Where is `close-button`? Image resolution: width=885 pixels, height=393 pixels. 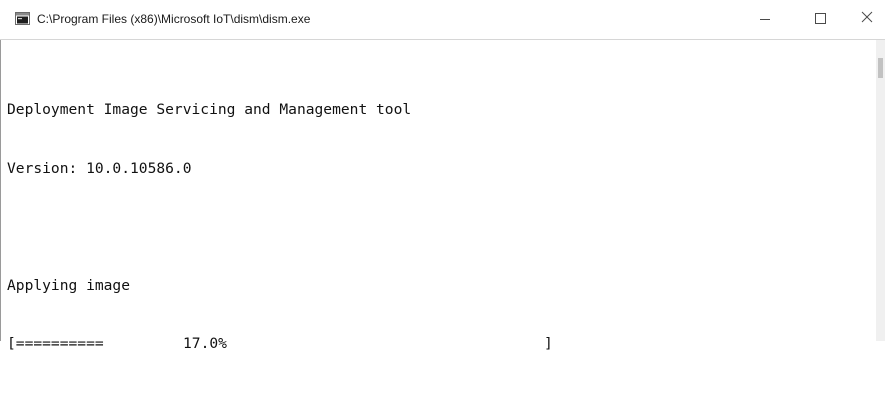
close-button is located at coordinates (866, 19).